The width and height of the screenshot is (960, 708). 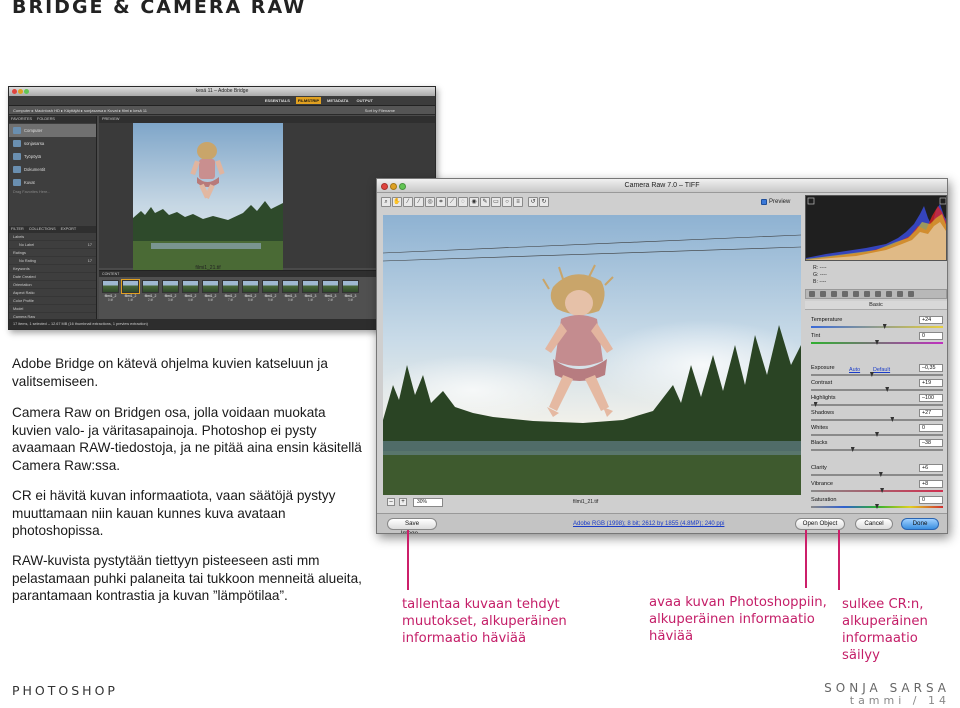 I want to click on slider-clarity: Clarity +6, so click(x=877, y=471).